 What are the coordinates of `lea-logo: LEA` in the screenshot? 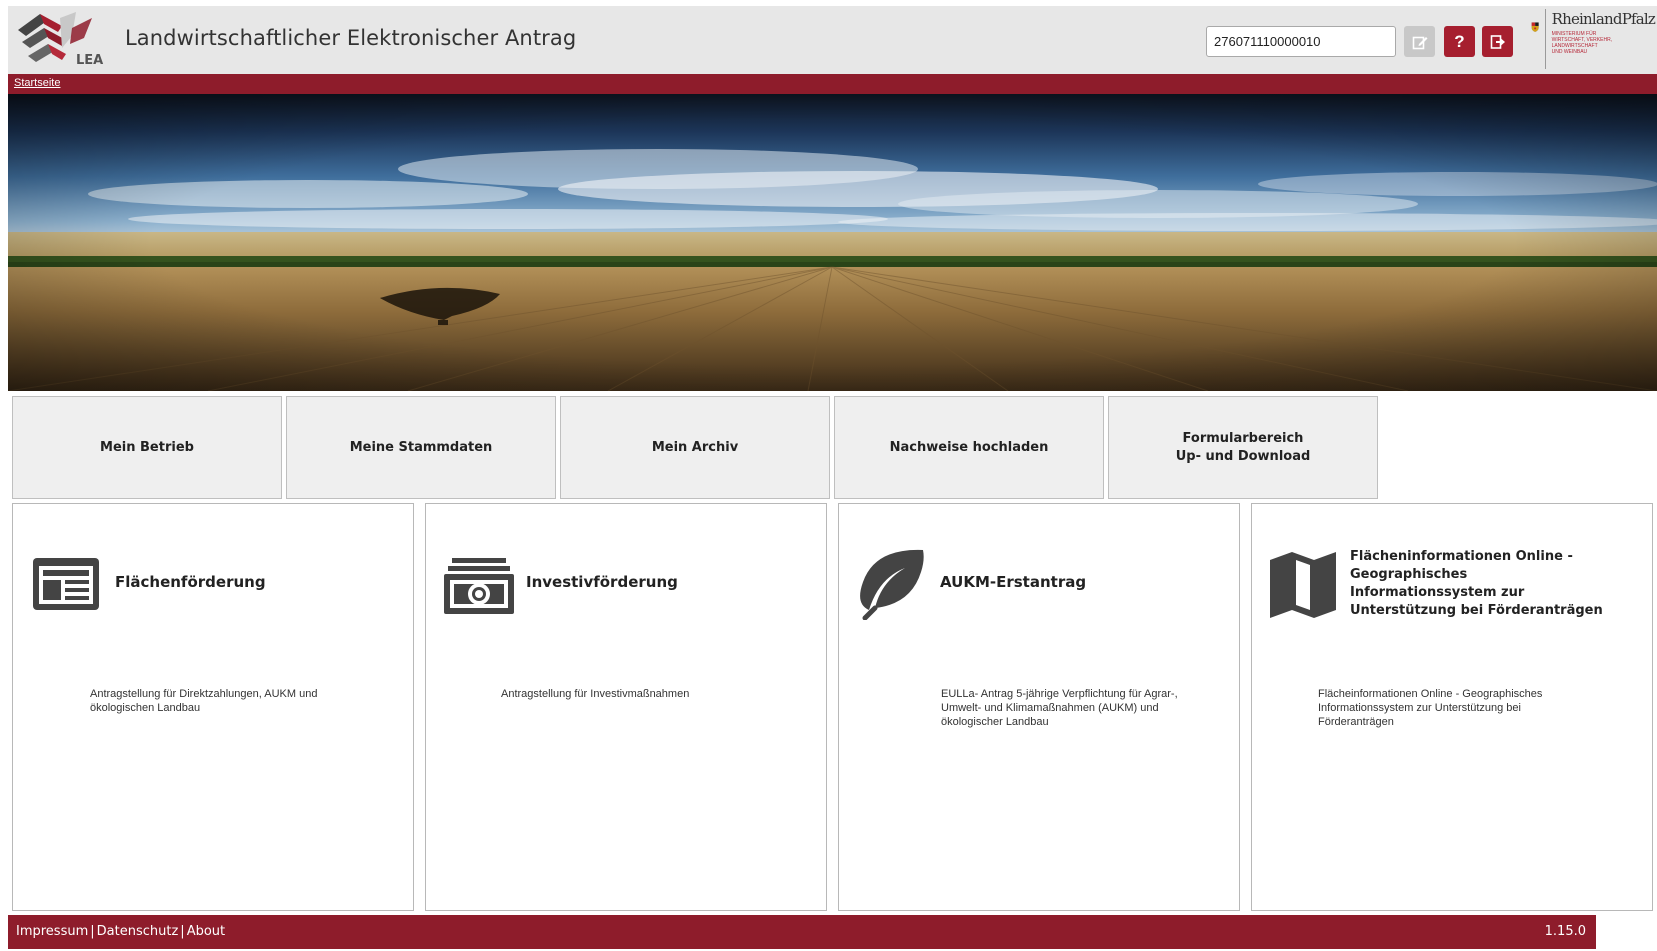 It's located at (62, 39).